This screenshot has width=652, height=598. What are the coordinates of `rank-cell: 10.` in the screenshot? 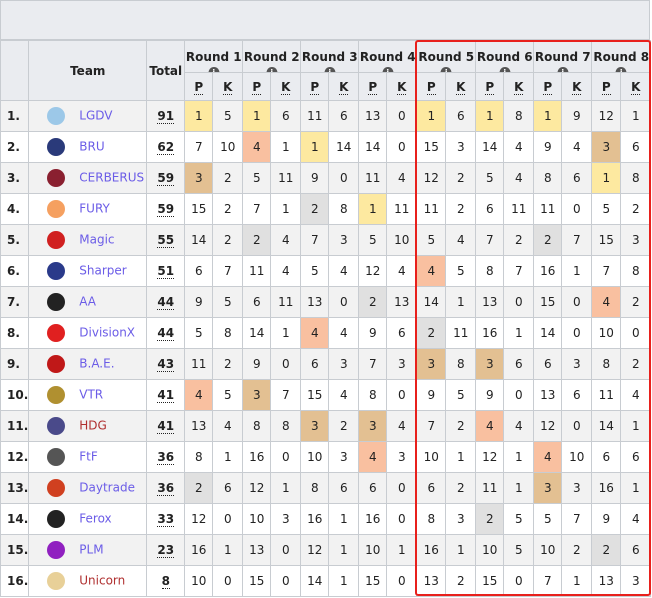 It's located at (15, 395).